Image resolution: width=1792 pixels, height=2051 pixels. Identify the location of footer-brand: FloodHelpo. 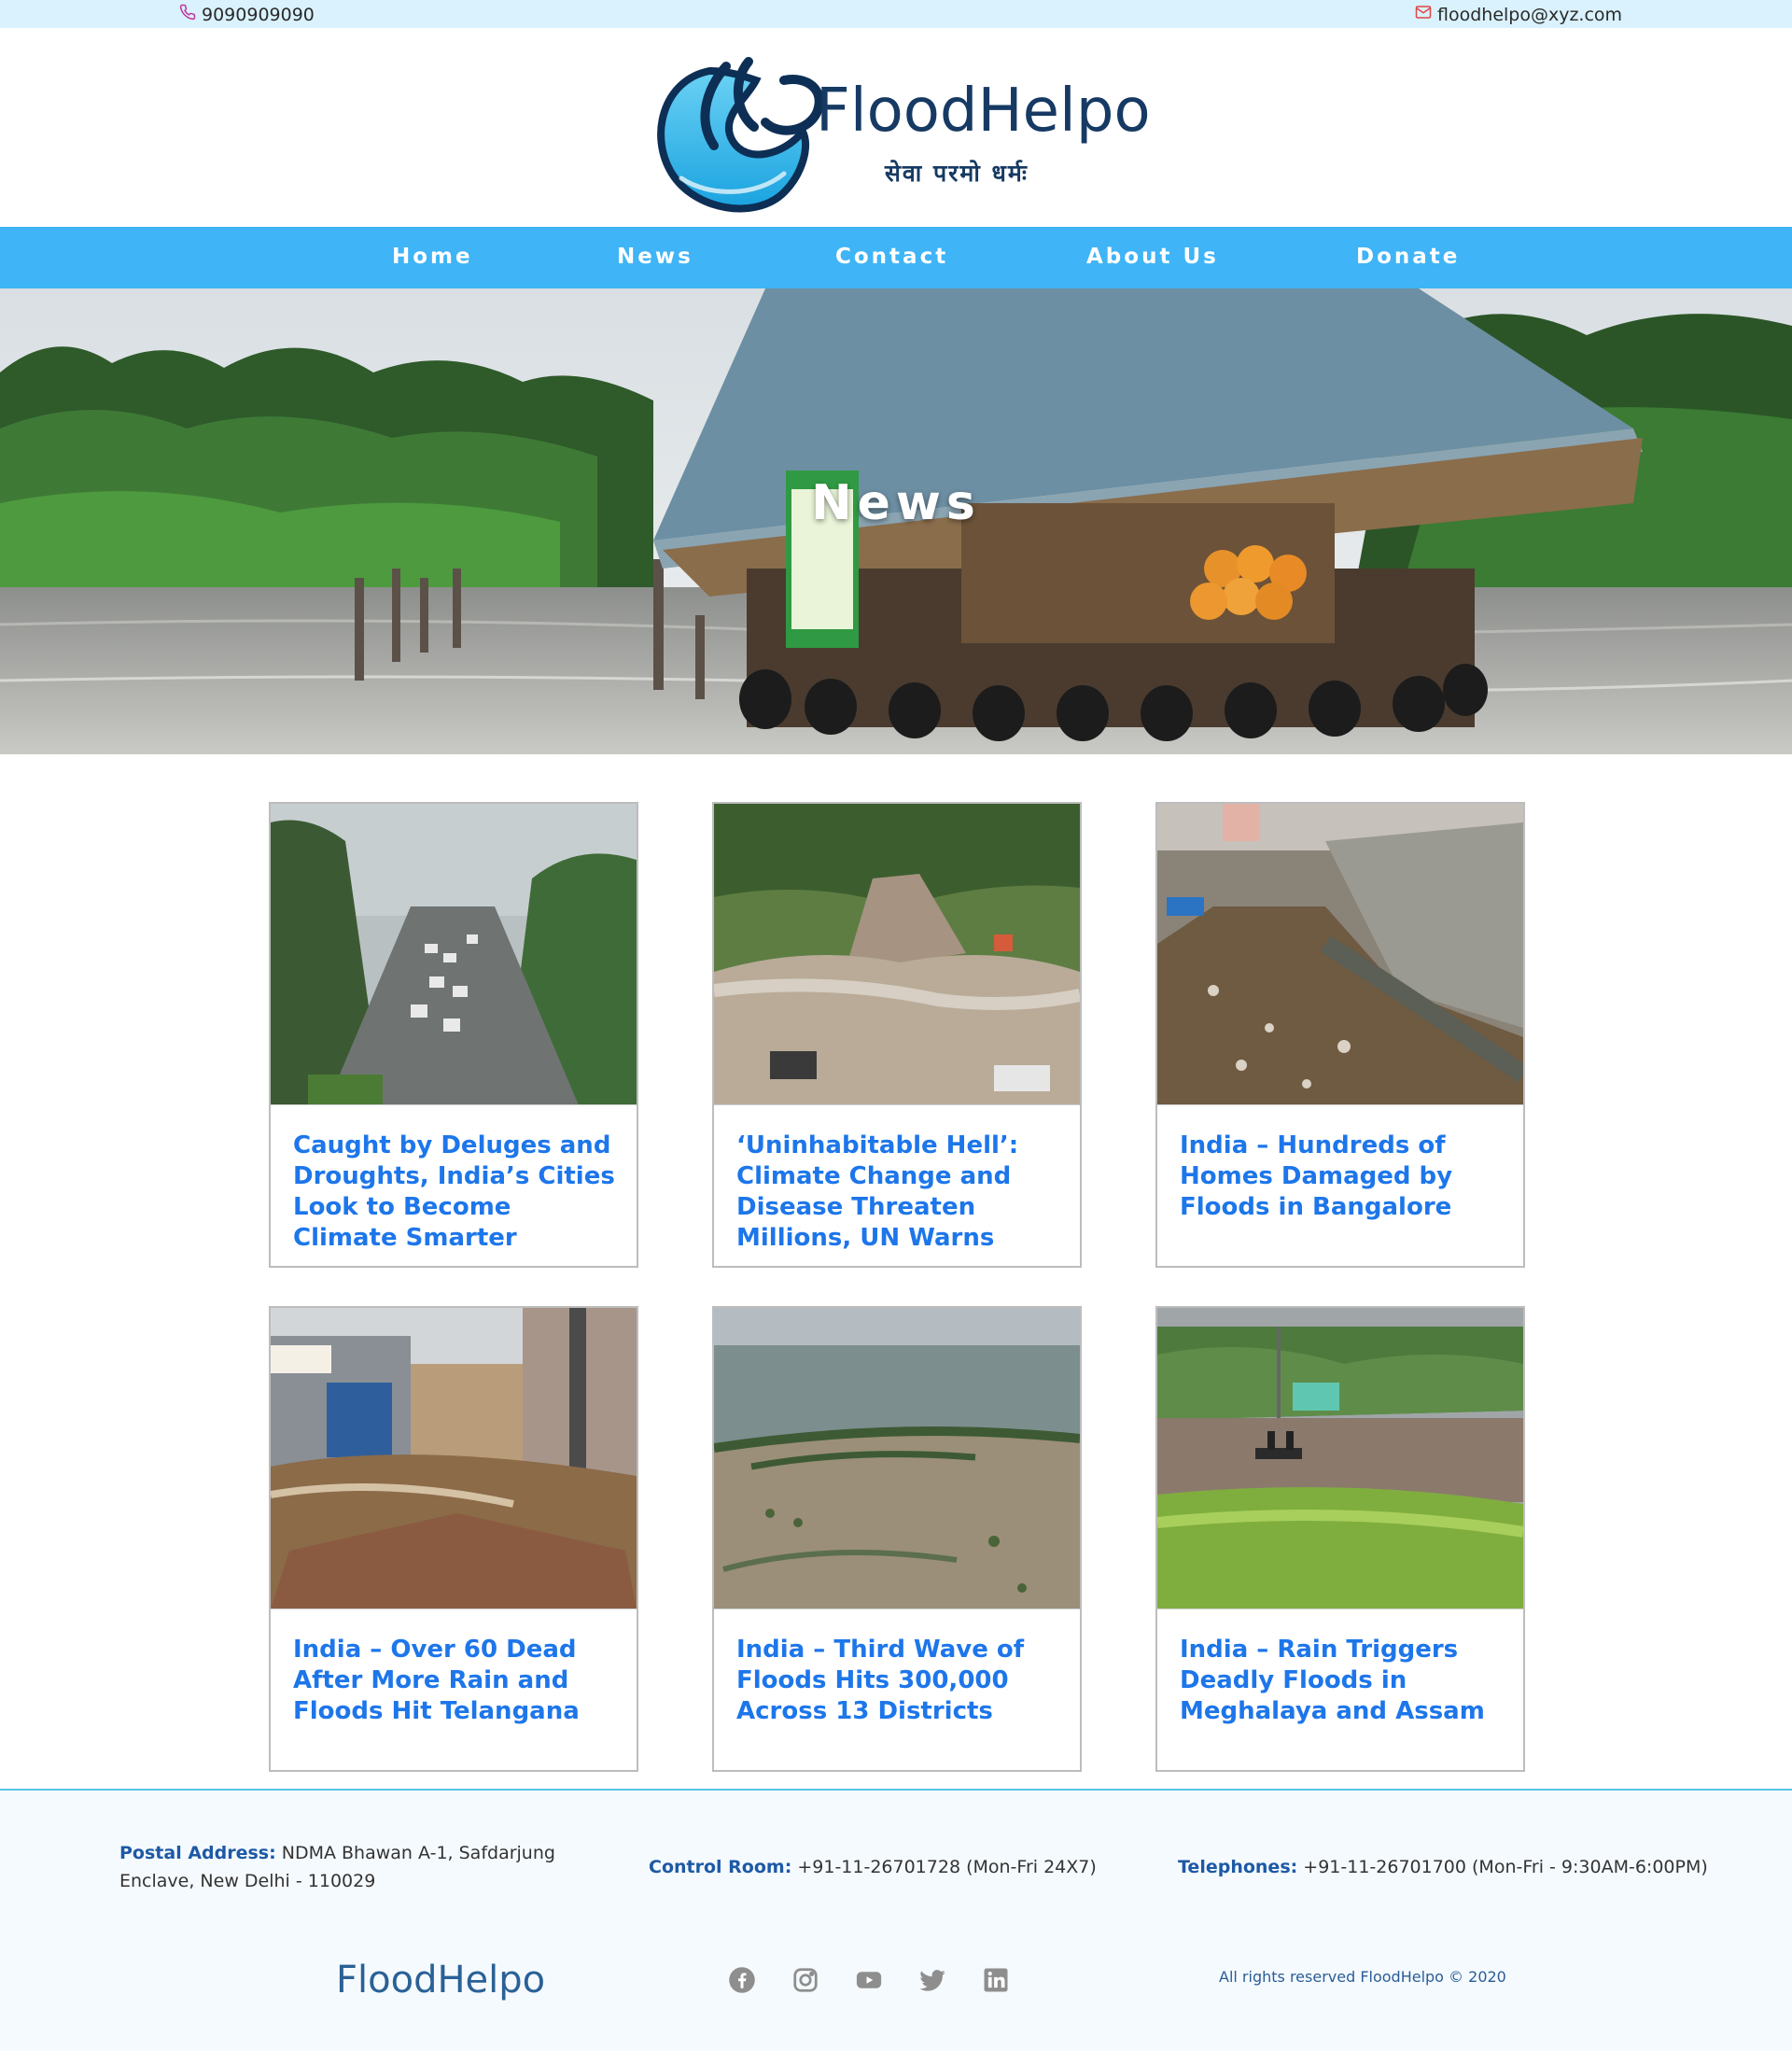
(440, 1980).